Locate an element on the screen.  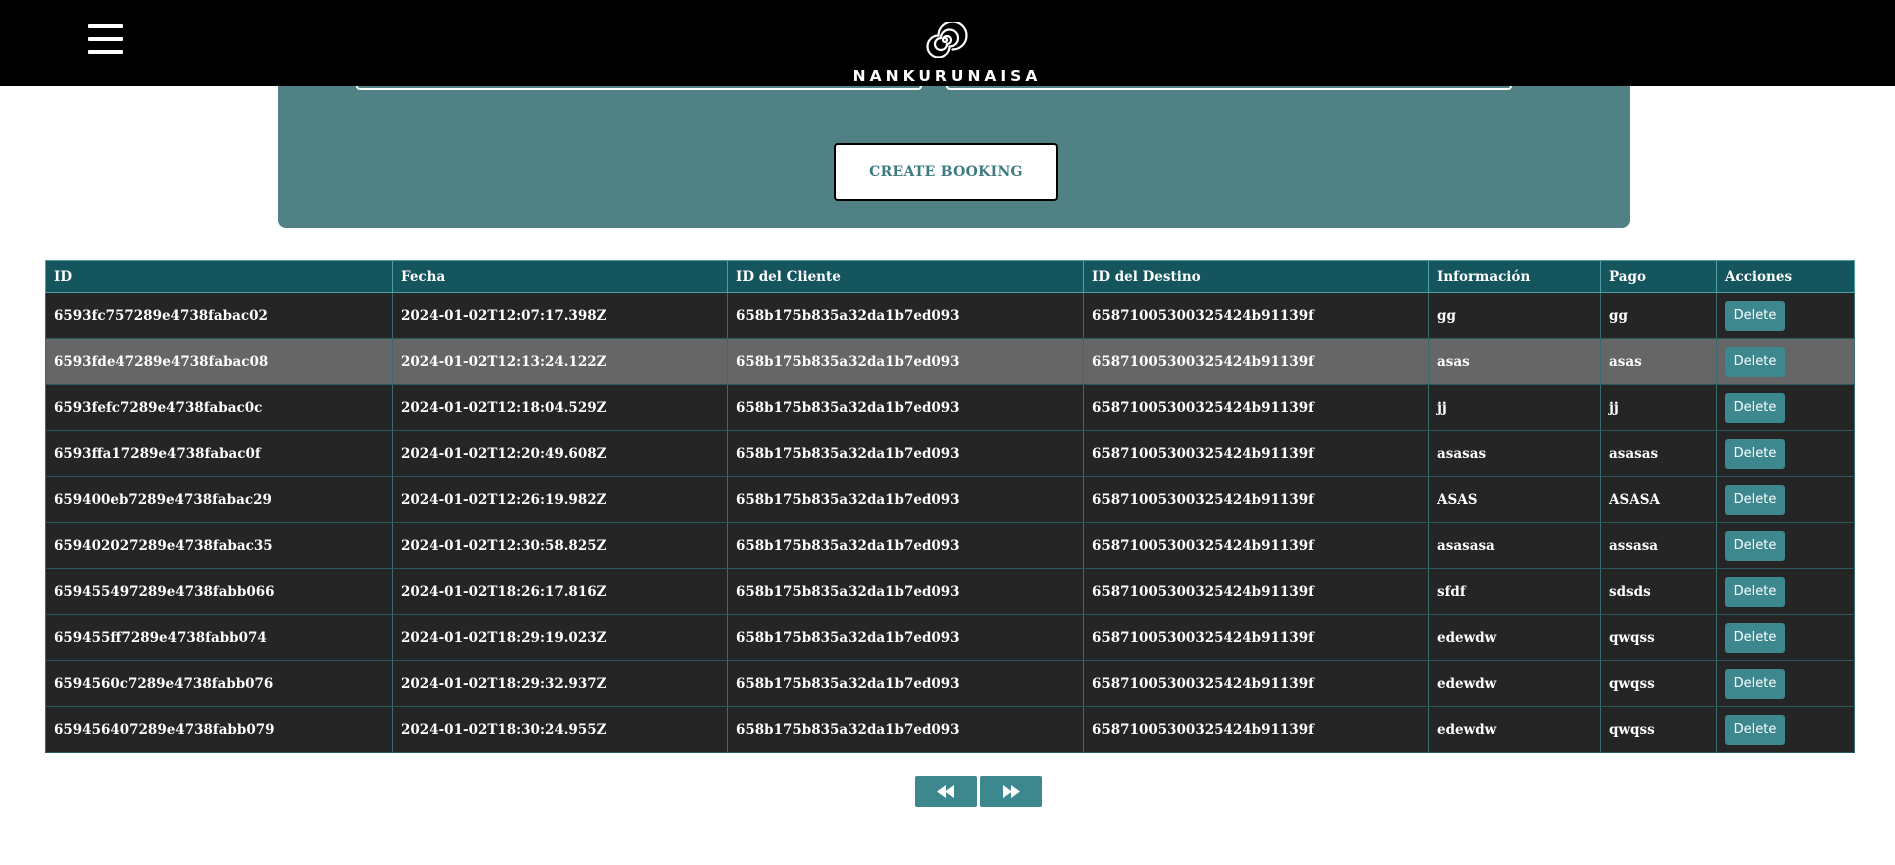
fast-forward-icon is located at coordinates (1011, 791).